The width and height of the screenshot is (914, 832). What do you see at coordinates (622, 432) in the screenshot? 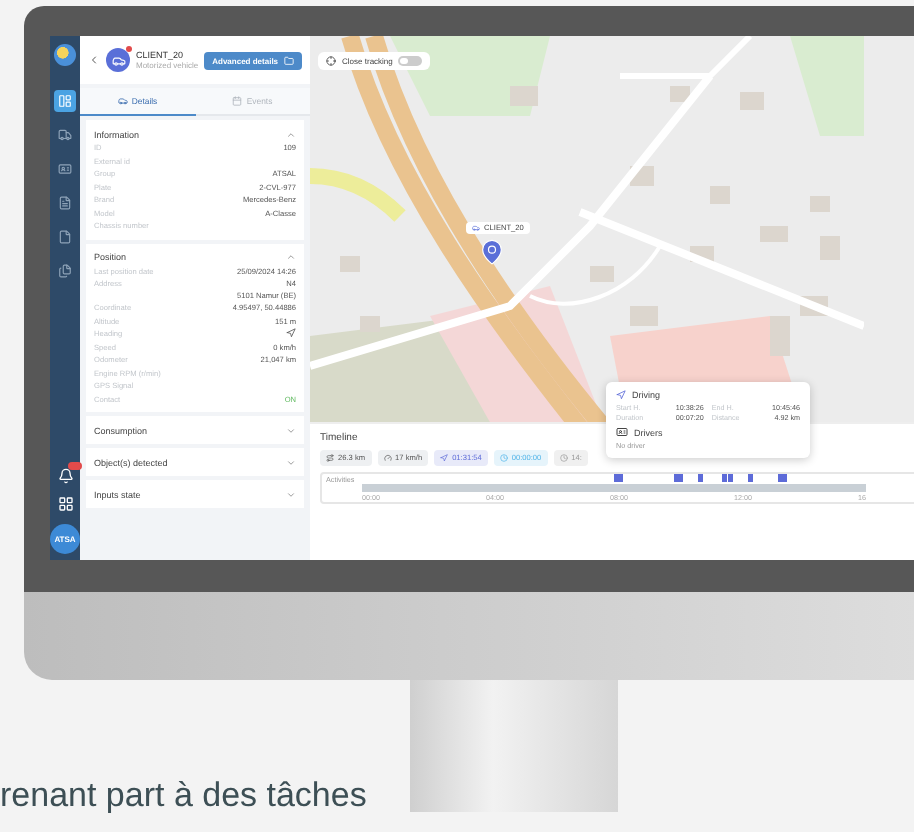
I see `driver-card-icon` at bounding box center [622, 432].